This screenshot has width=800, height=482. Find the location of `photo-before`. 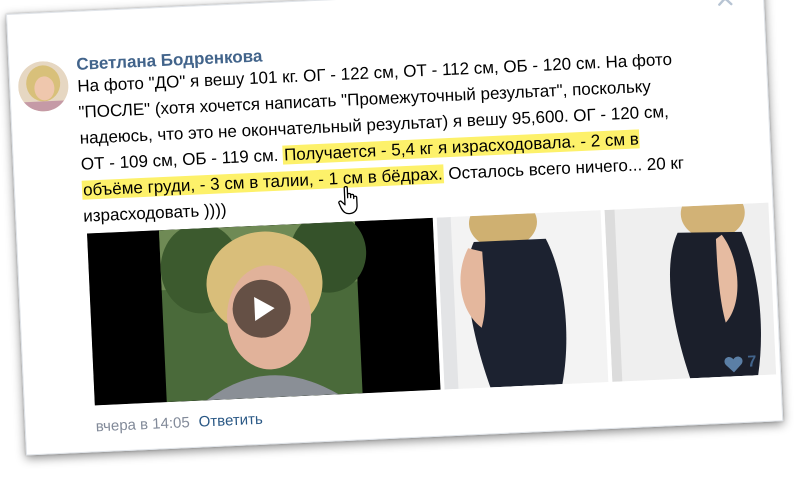

photo-before is located at coordinates (522, 300).